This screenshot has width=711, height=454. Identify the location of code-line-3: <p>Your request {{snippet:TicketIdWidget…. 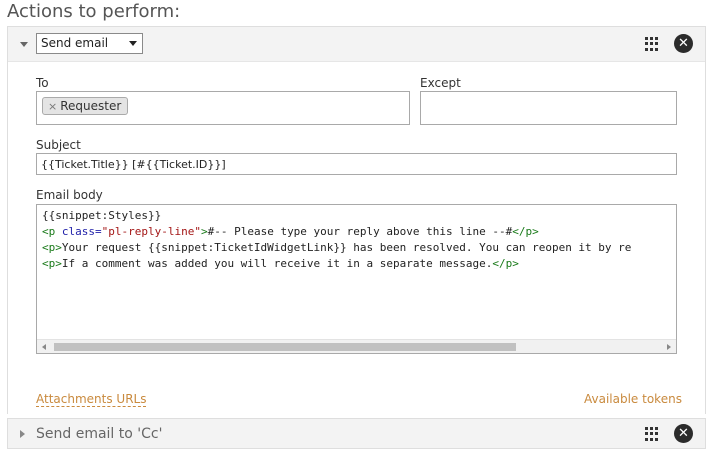
(337, 247).